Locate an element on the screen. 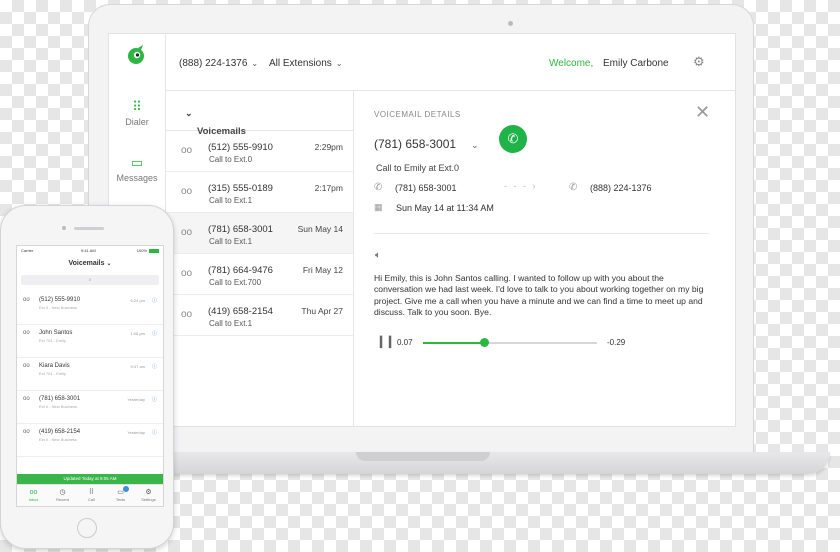  caller-number: (781) 658-3001 is located at coordinates (240, 229).